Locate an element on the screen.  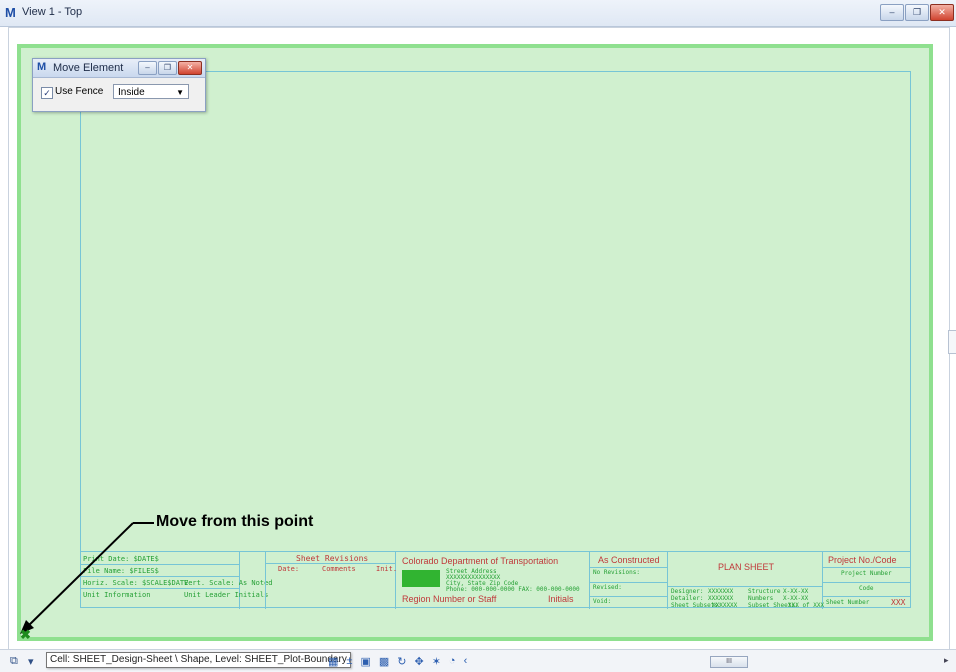
minimize-button: – is located at coordinates (892, 12).